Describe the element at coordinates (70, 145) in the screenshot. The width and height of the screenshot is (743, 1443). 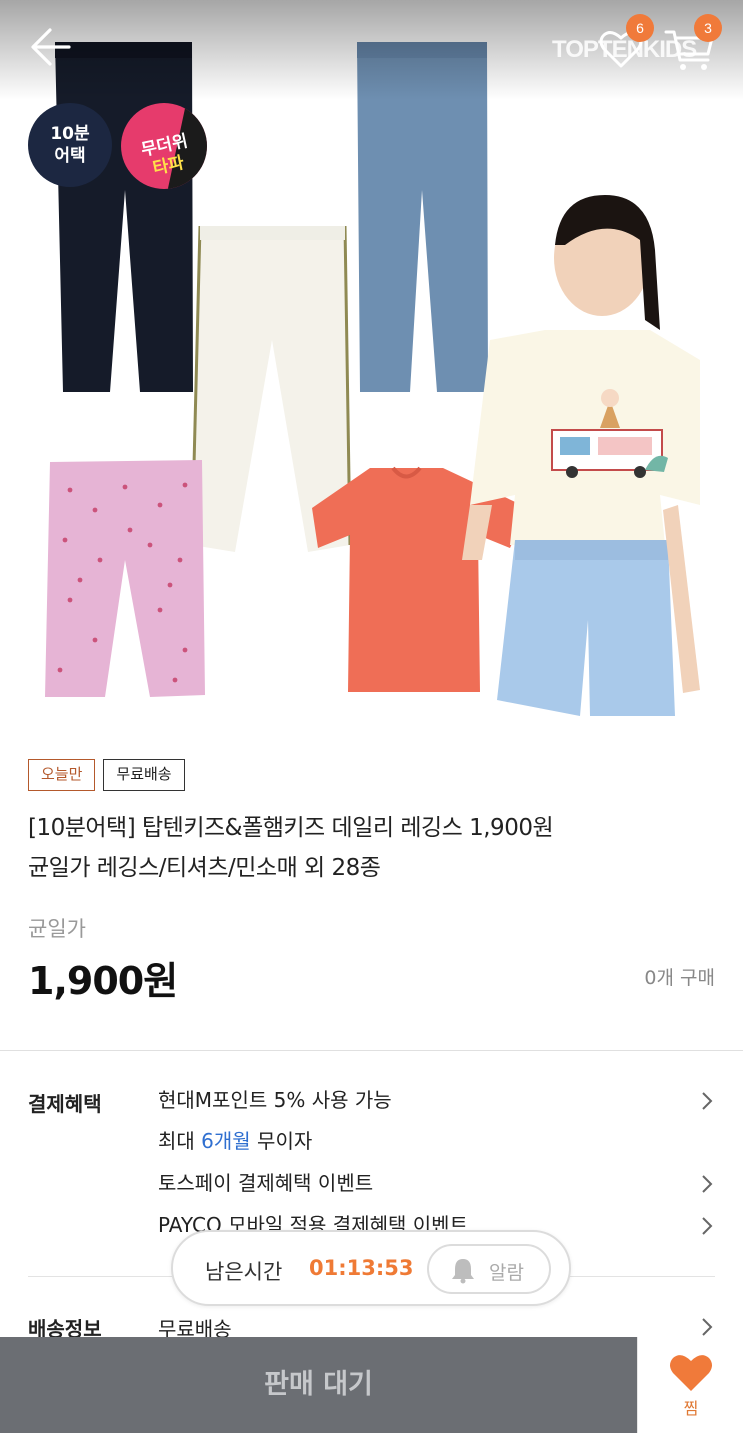
I see `ten-minute-attack-sticker: 10분 어택` at that location.